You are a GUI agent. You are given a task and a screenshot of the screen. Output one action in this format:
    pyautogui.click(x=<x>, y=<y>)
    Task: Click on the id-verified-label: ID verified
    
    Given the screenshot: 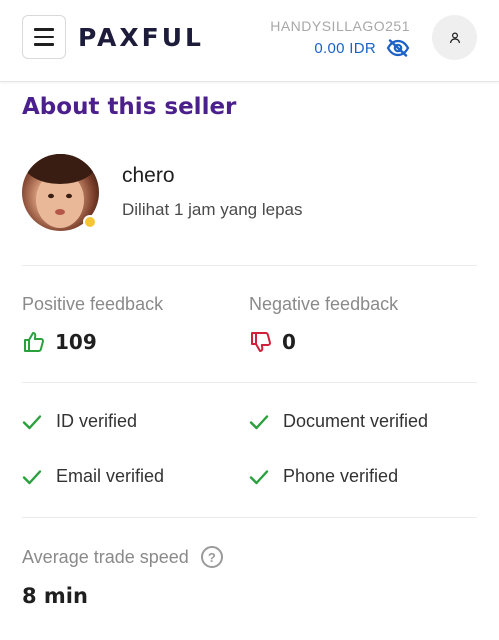 What is the action you would take?
    pyautogui.click(x=97, y=421)
    